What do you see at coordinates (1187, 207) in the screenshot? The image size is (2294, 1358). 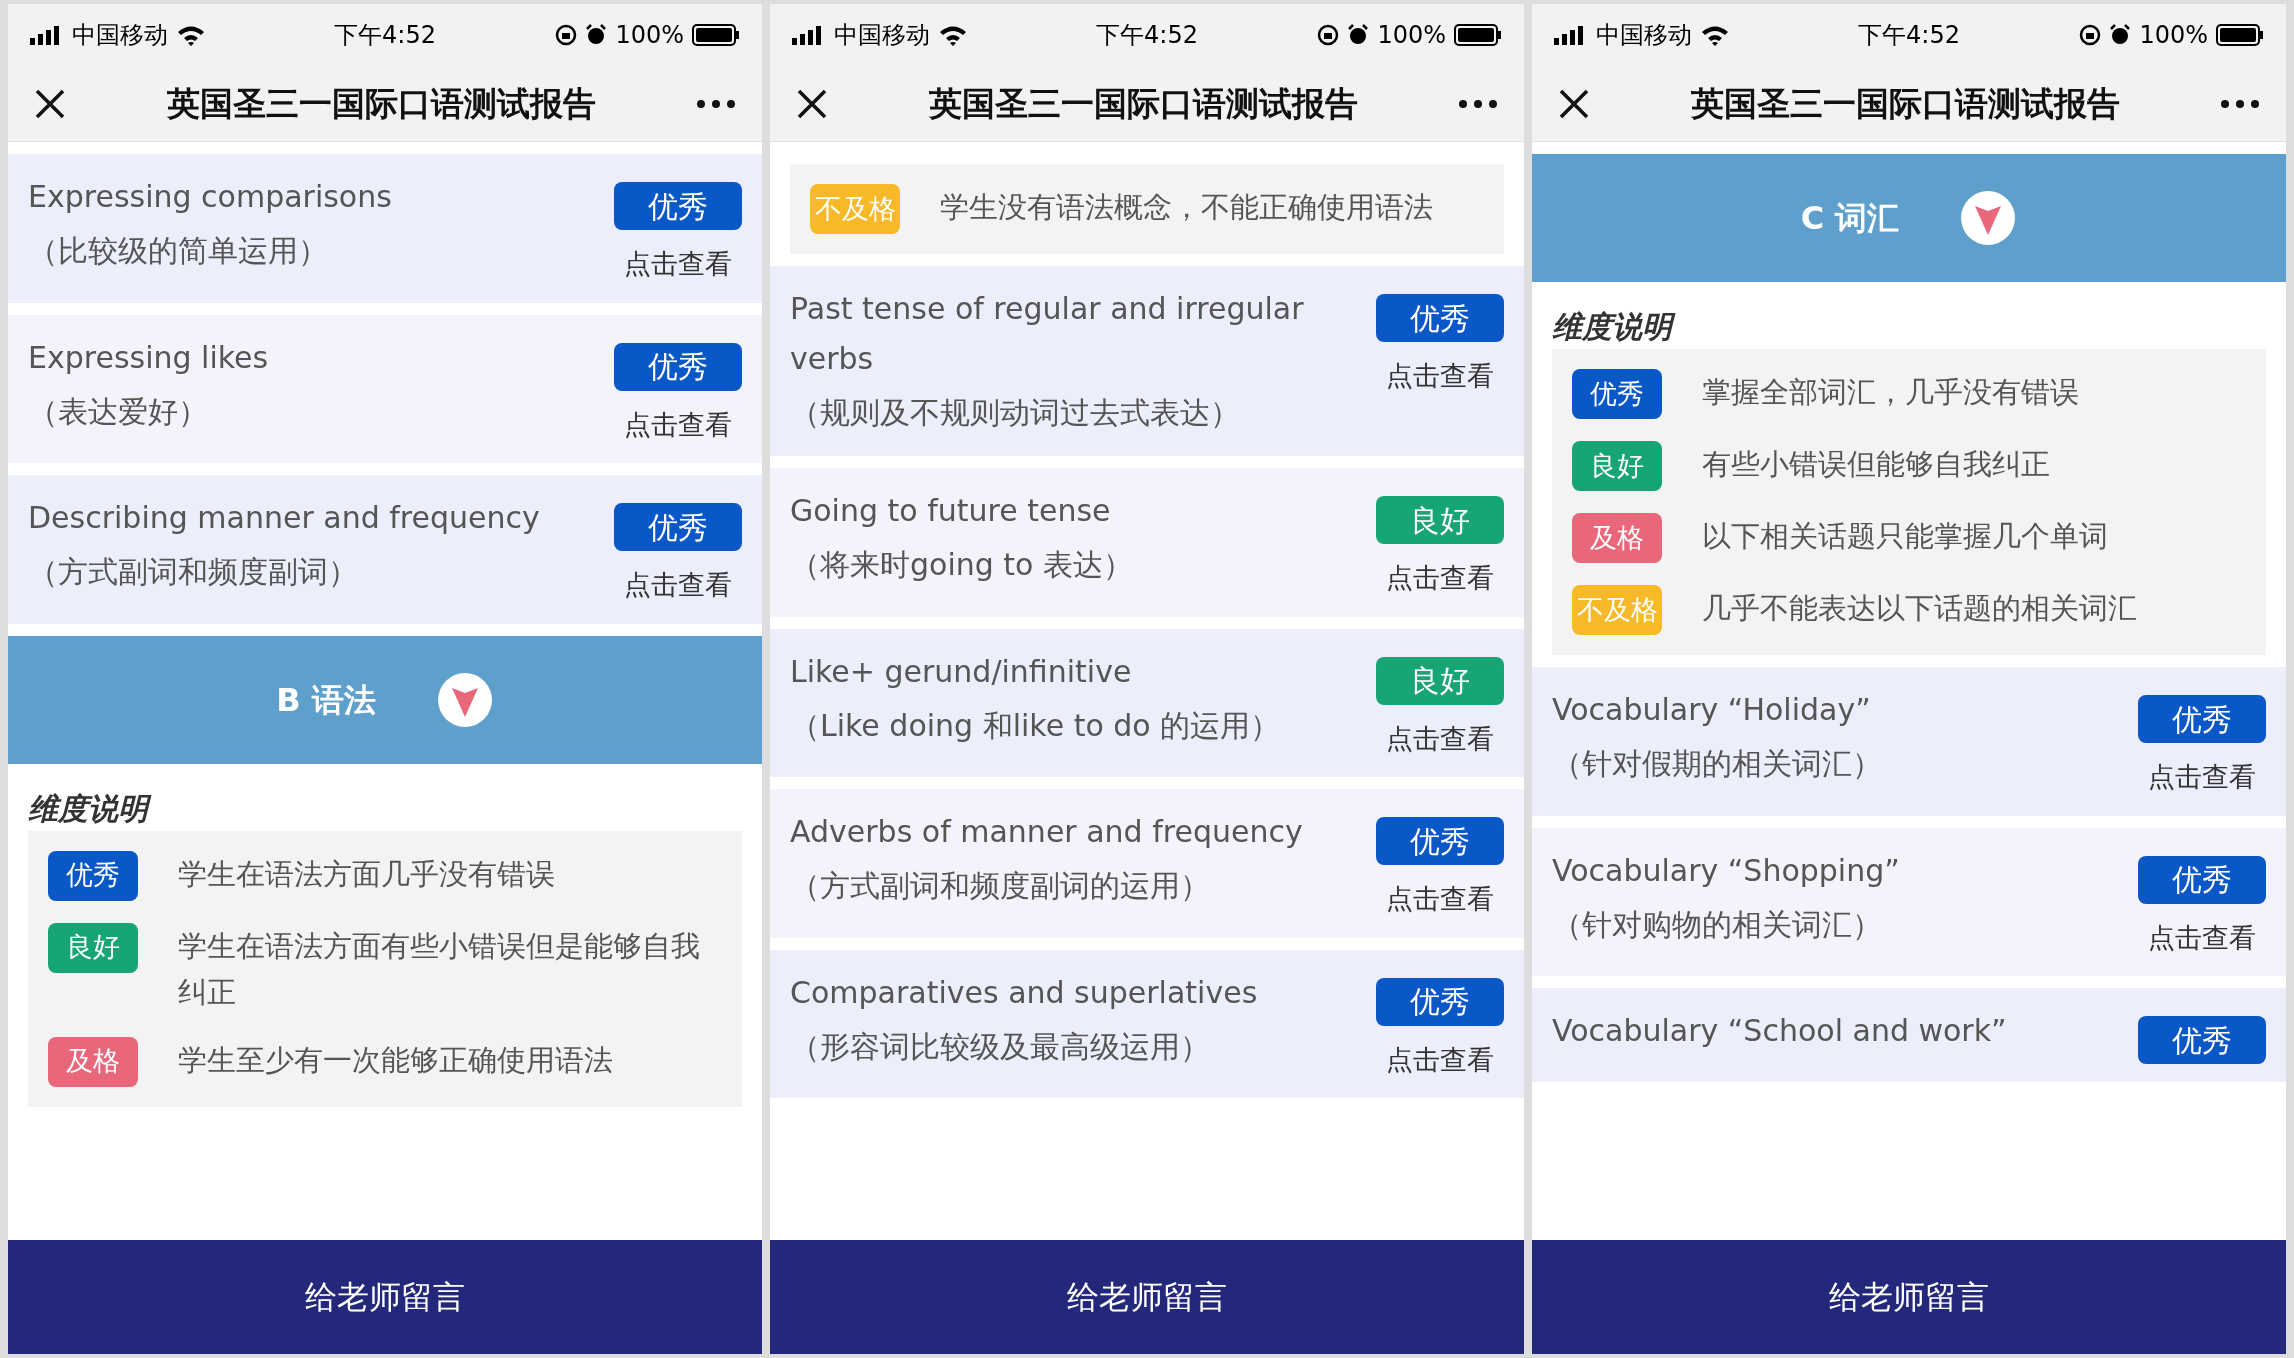 I see `legend-description: 学生没有语法概念，不能正确使用语法` at bounding box center [1187, 207].